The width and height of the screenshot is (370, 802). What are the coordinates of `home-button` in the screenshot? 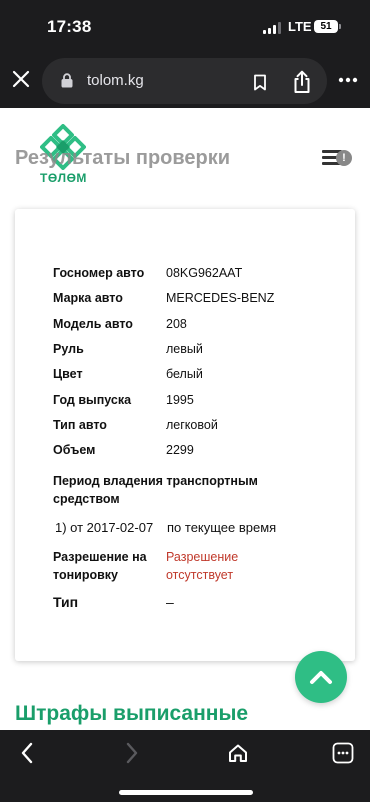 It's located at (238, 753).